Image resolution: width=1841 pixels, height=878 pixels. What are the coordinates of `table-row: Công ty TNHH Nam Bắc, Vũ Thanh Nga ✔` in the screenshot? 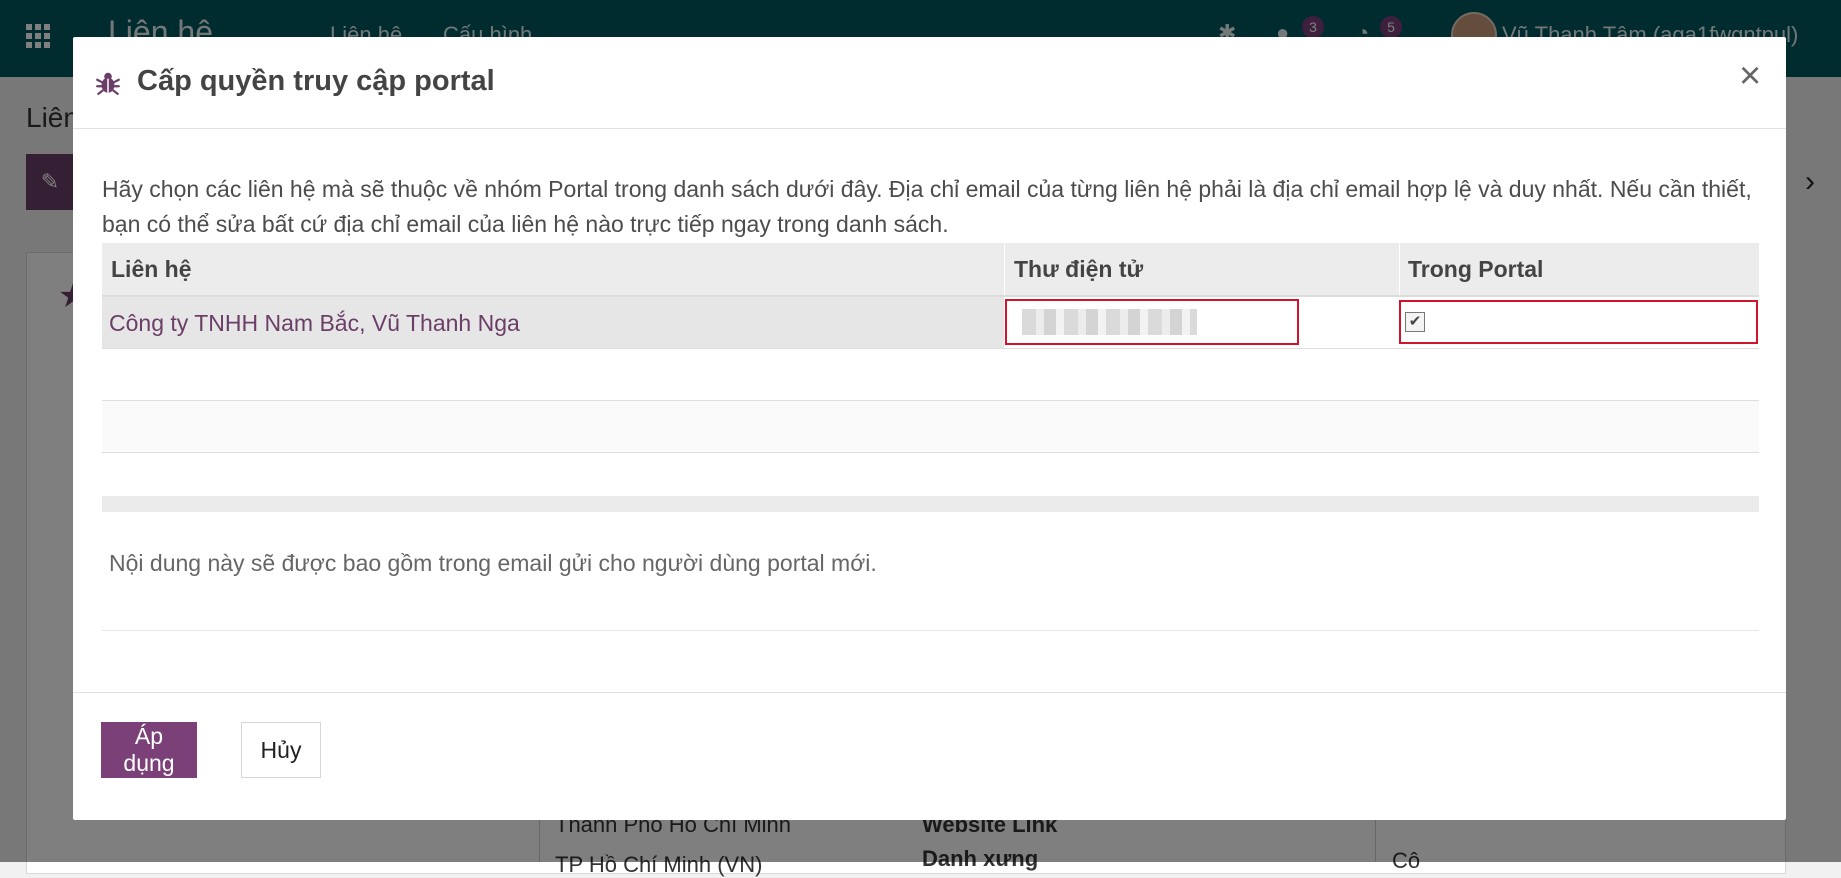 It's located at (930, 323).